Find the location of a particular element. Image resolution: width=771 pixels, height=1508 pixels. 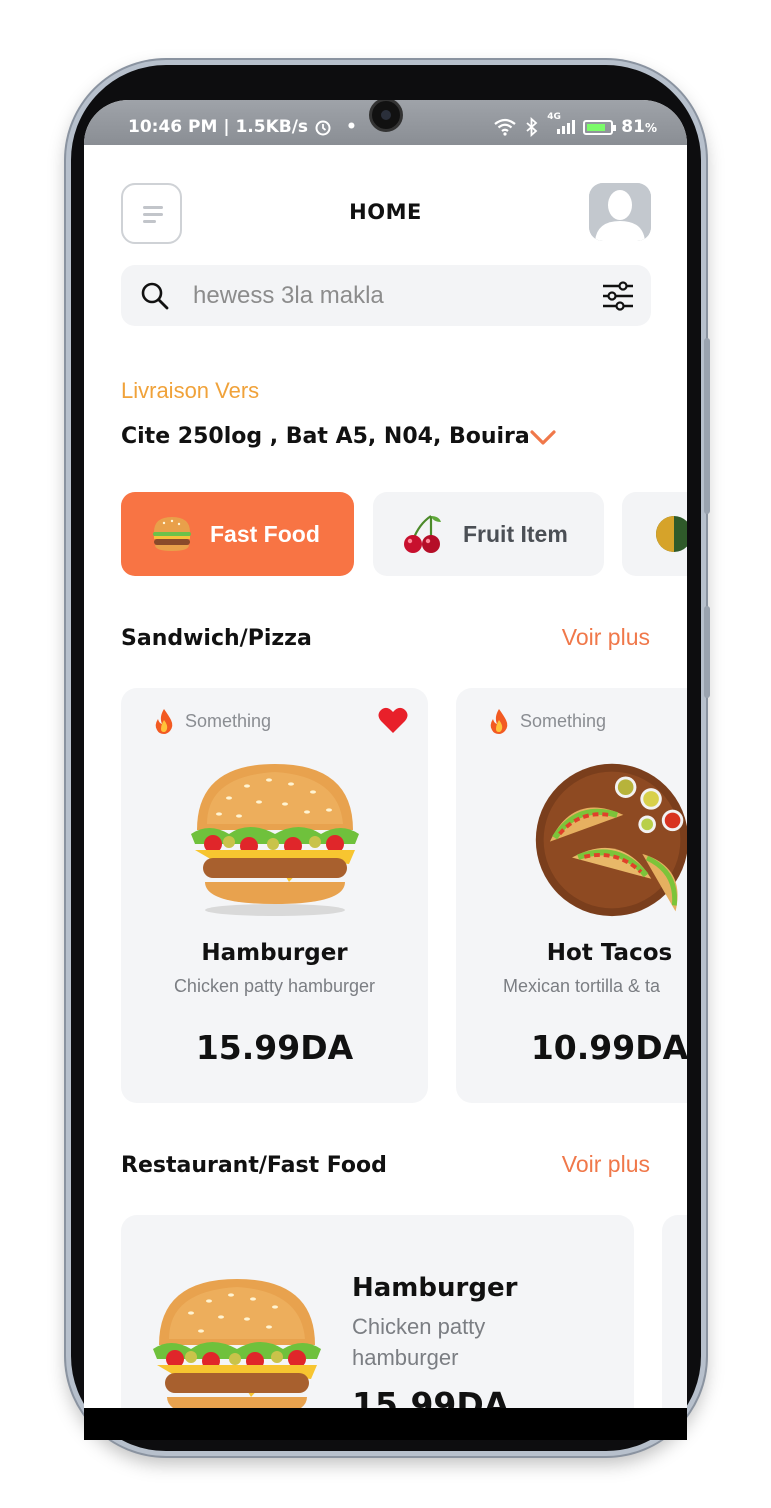

search-bar is located at coordinates (386, 295).